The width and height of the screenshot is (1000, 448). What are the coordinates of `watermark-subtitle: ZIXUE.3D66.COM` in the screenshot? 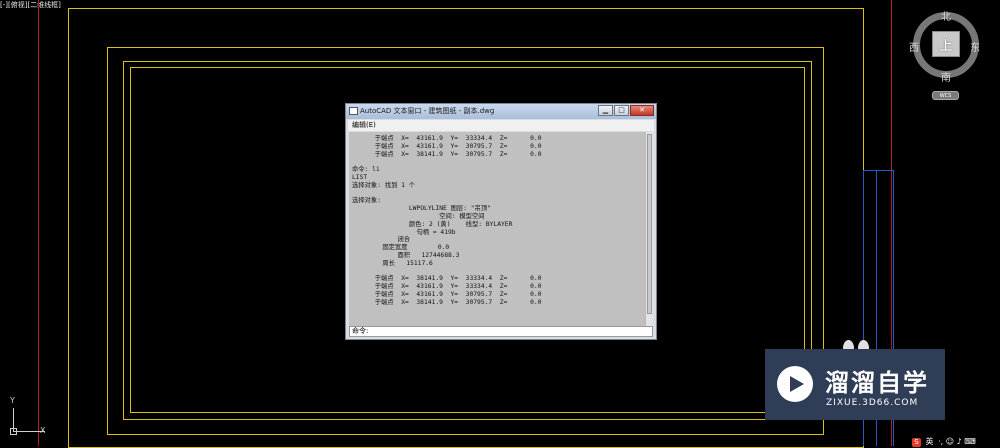 It's located at (872, 403).